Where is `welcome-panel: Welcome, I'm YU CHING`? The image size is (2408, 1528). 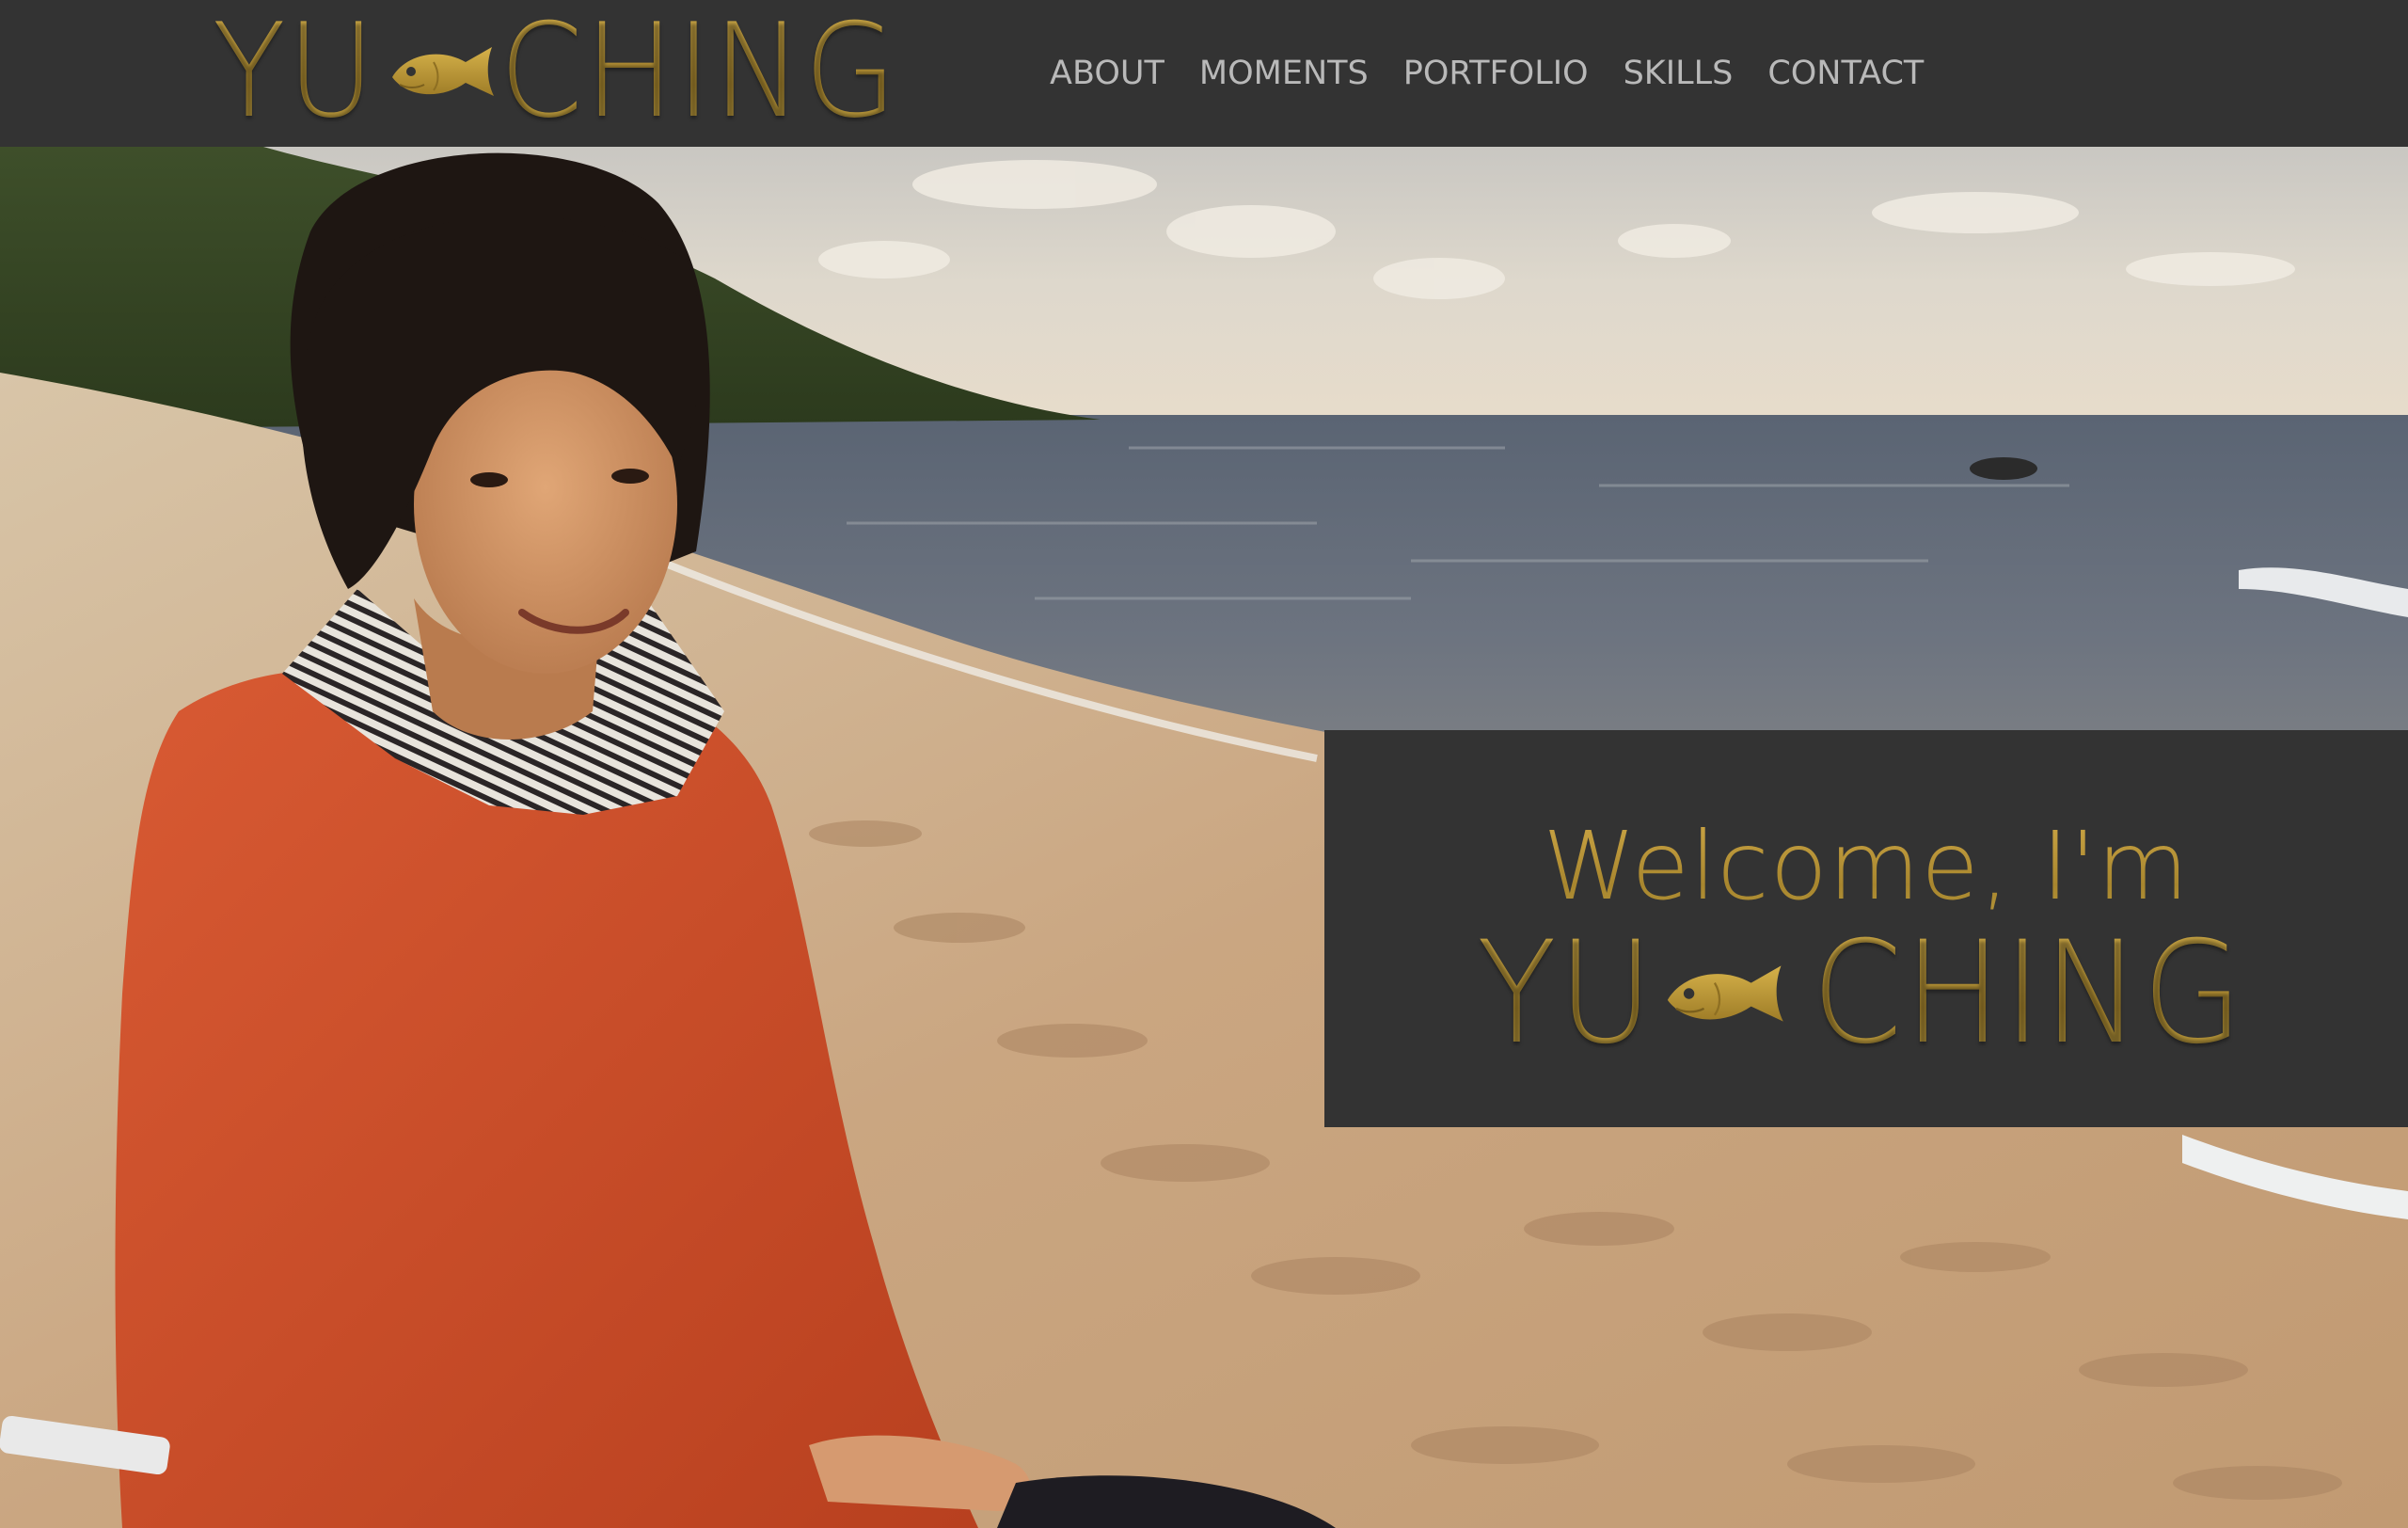
welcome-panel: Welcome, I'm YU CHING is located at coordinates (1866, 928).